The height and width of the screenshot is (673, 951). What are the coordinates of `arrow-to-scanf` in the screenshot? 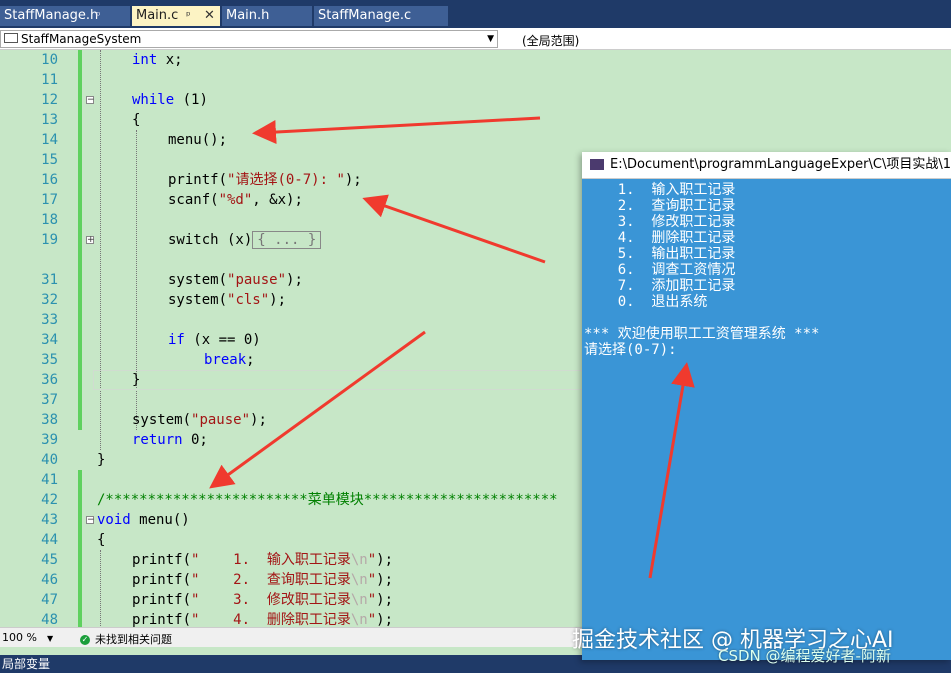 It's located at (454, 229).